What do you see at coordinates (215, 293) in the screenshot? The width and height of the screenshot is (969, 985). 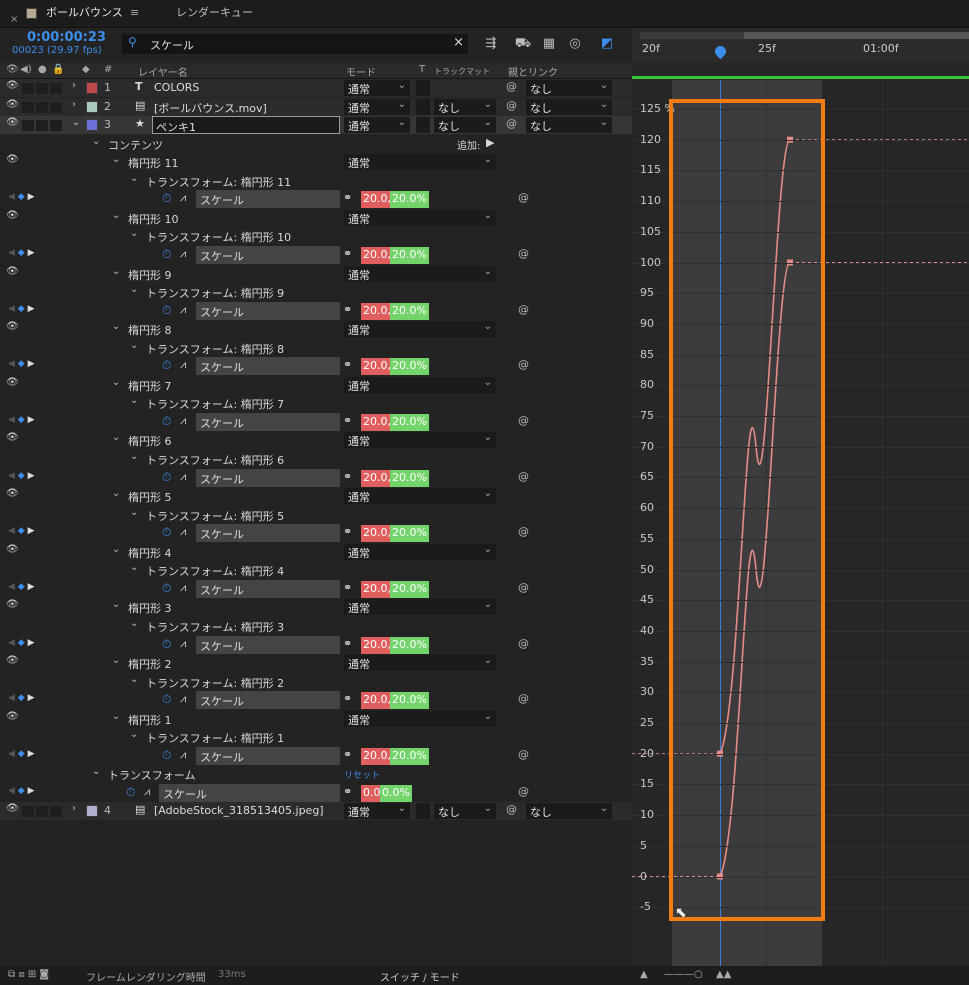 I see `transform-group-name: トランスフォーム: 楕円形 9` at bounding box center [215, 293].